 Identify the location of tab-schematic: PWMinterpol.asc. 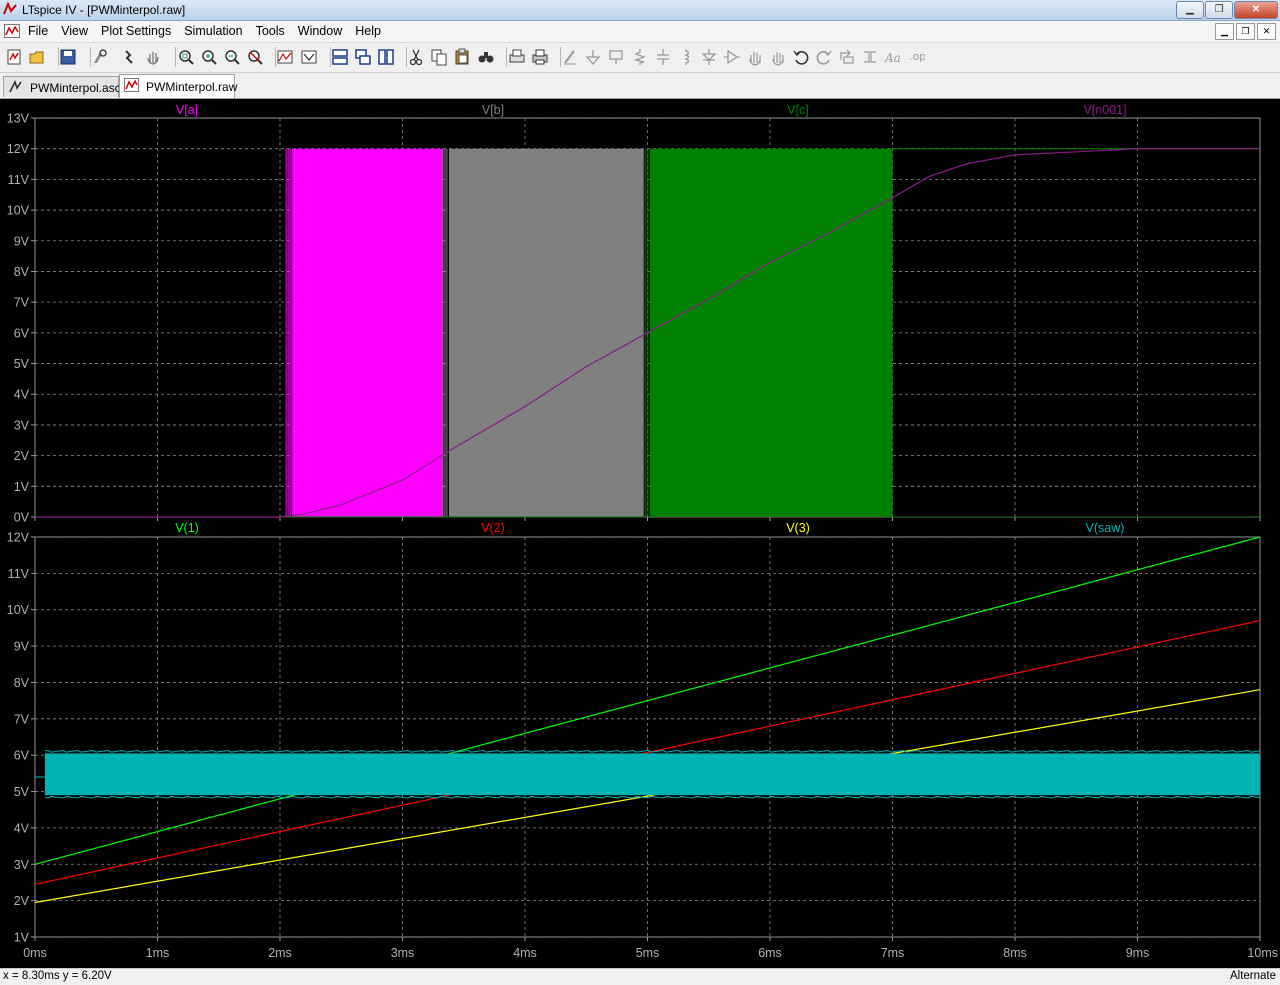
(62, 86).